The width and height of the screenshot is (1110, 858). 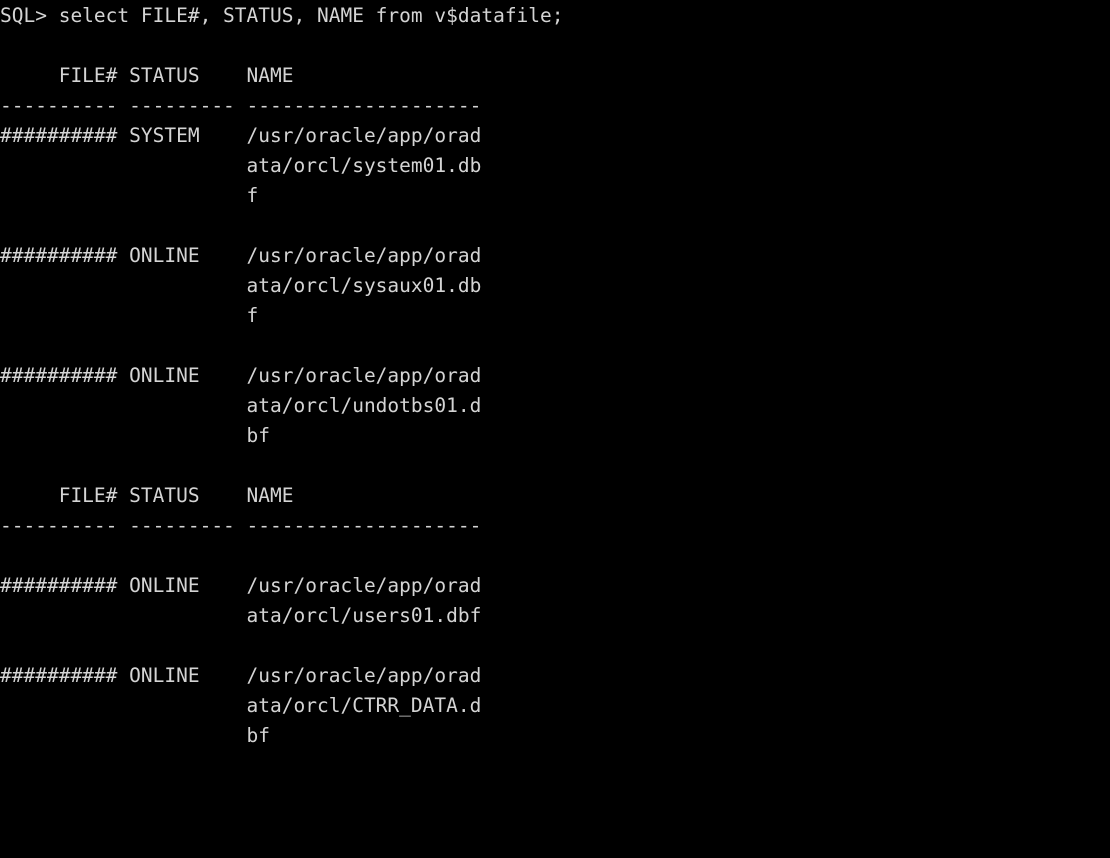 What do you see at coordinates (35, 834) in the screenshot?
I see `terminal-prompt-row: SQL>` at bounding box center [35, 834].